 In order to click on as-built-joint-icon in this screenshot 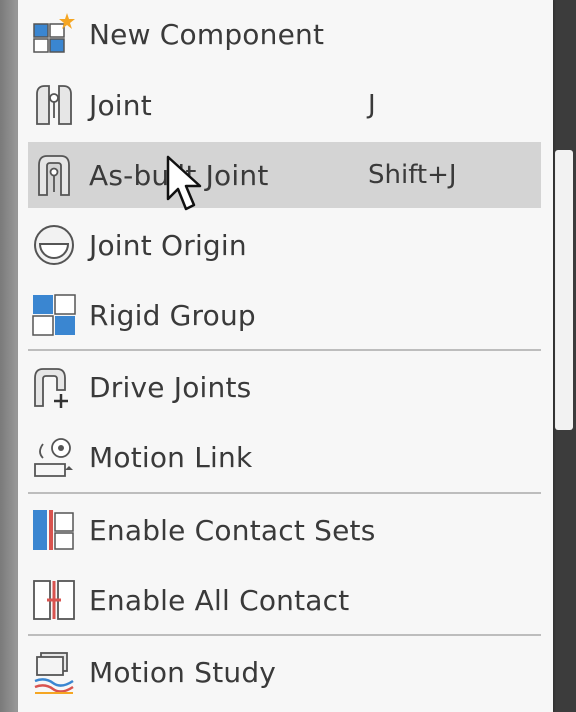, I will do `click(54, 175)`.